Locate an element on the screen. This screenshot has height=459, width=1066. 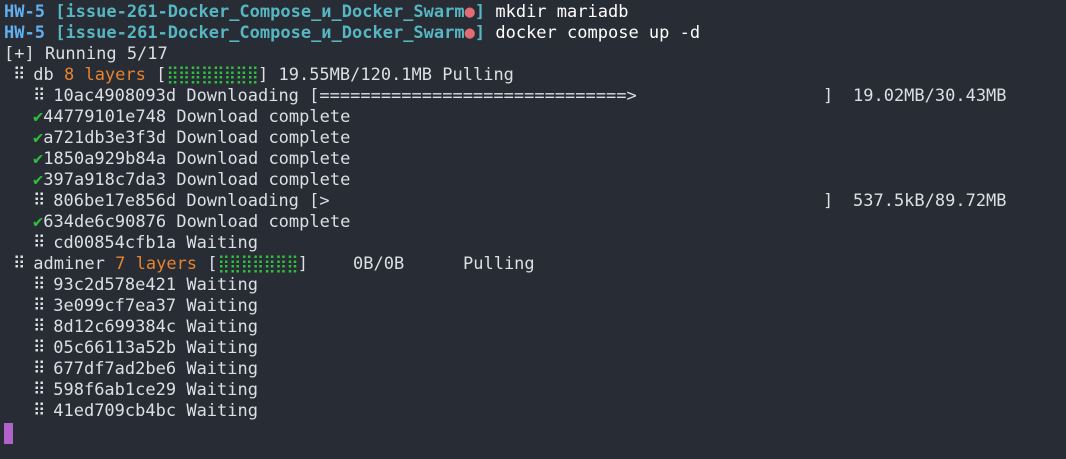
layer-id: 397a918c7da3 is located at coordinates (105, 180).